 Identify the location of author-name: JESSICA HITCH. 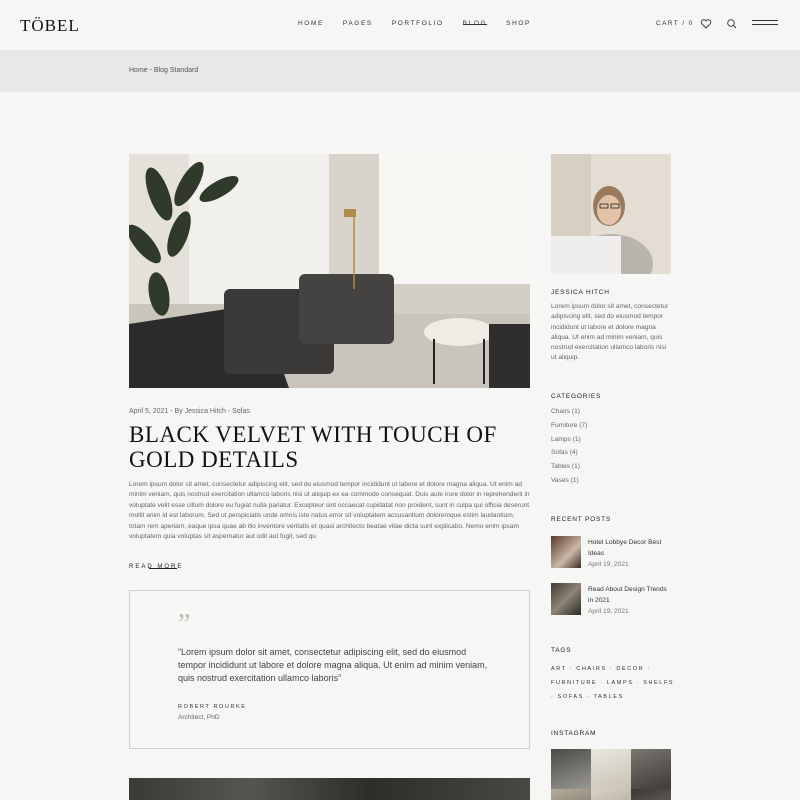
(580, 292).